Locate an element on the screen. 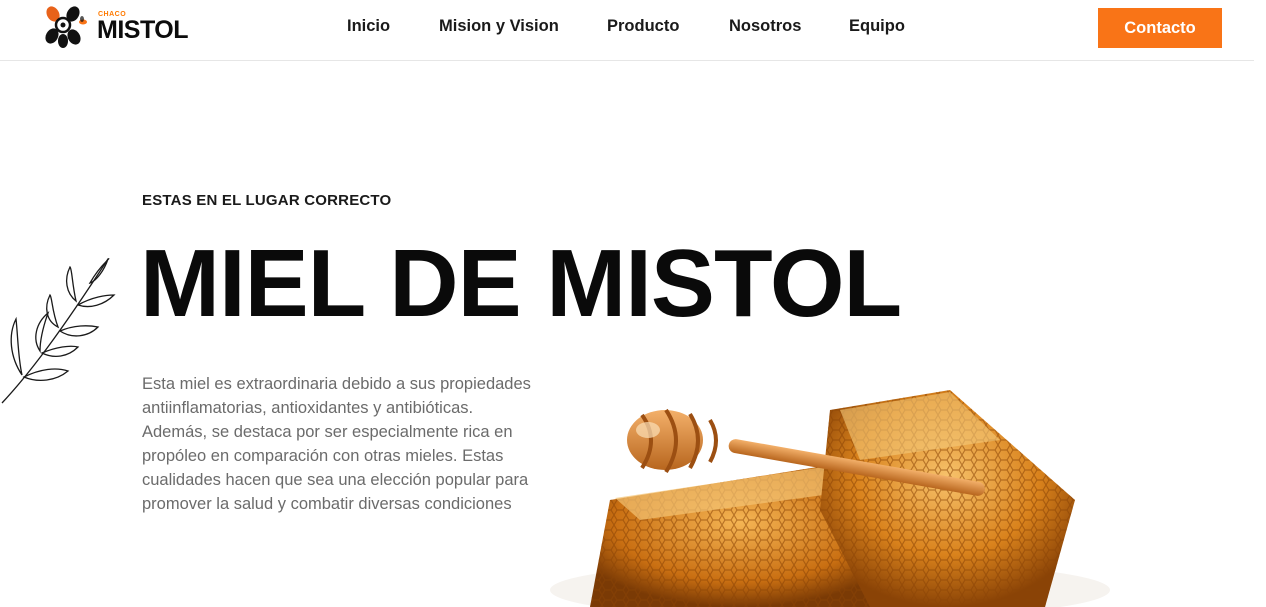 The width and height of the screenshot is (1266, 607). leaf-sprig-icon is located at coordinates (58, 331).